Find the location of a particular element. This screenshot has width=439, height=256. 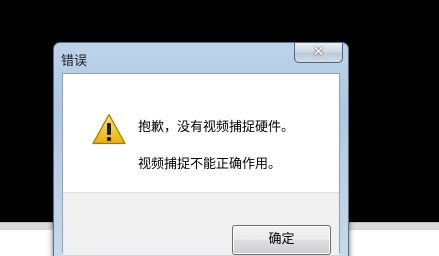

error-message-line1: 抱歉，没有视频捕捉硬件。 is located at coordinates (216, 127).